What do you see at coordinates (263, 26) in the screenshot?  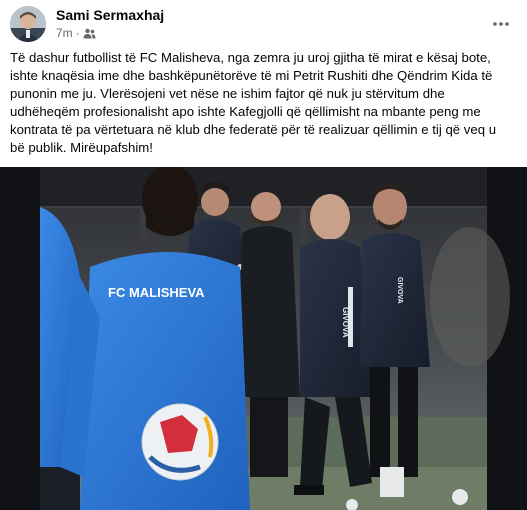 I see `post-header: Sami Sermaxhaj 7m ·` at bounding box center [263, 26].